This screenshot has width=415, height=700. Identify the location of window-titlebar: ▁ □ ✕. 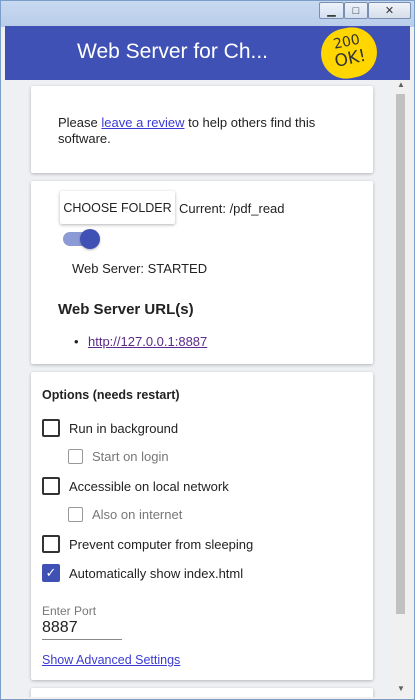
(207, 14).